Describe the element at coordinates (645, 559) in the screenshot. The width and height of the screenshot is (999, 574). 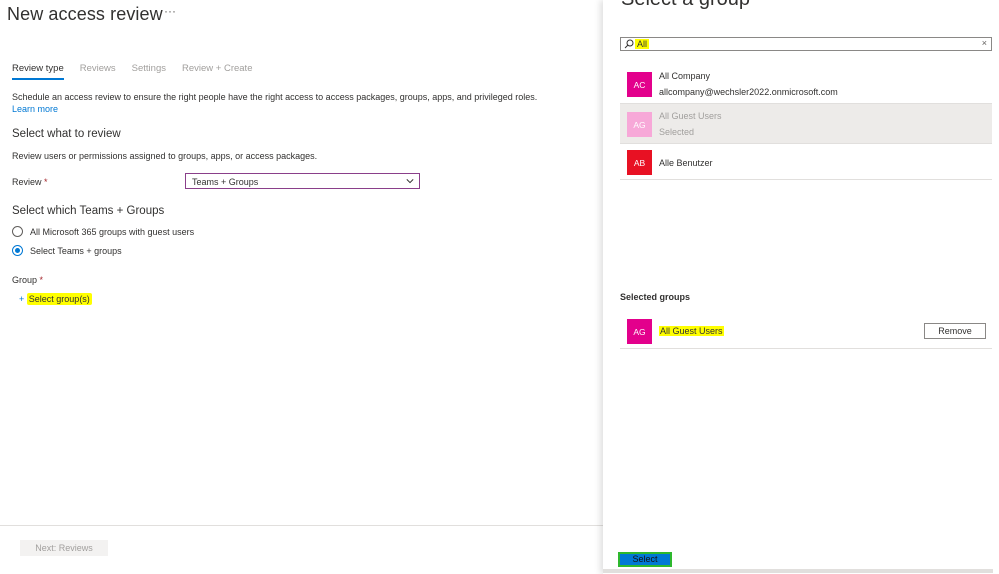
I see `select-button: Select` at that location.